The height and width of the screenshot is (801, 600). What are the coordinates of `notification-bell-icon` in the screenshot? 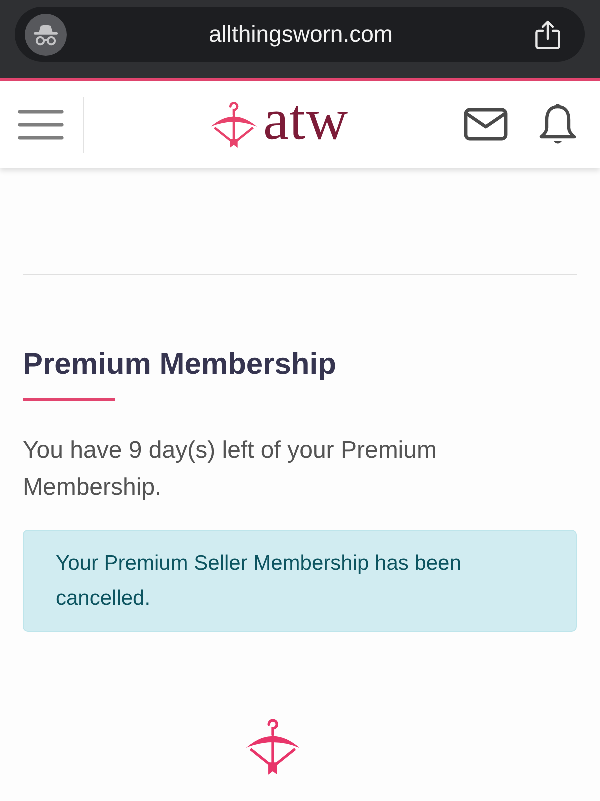 It's located at (558, 124).